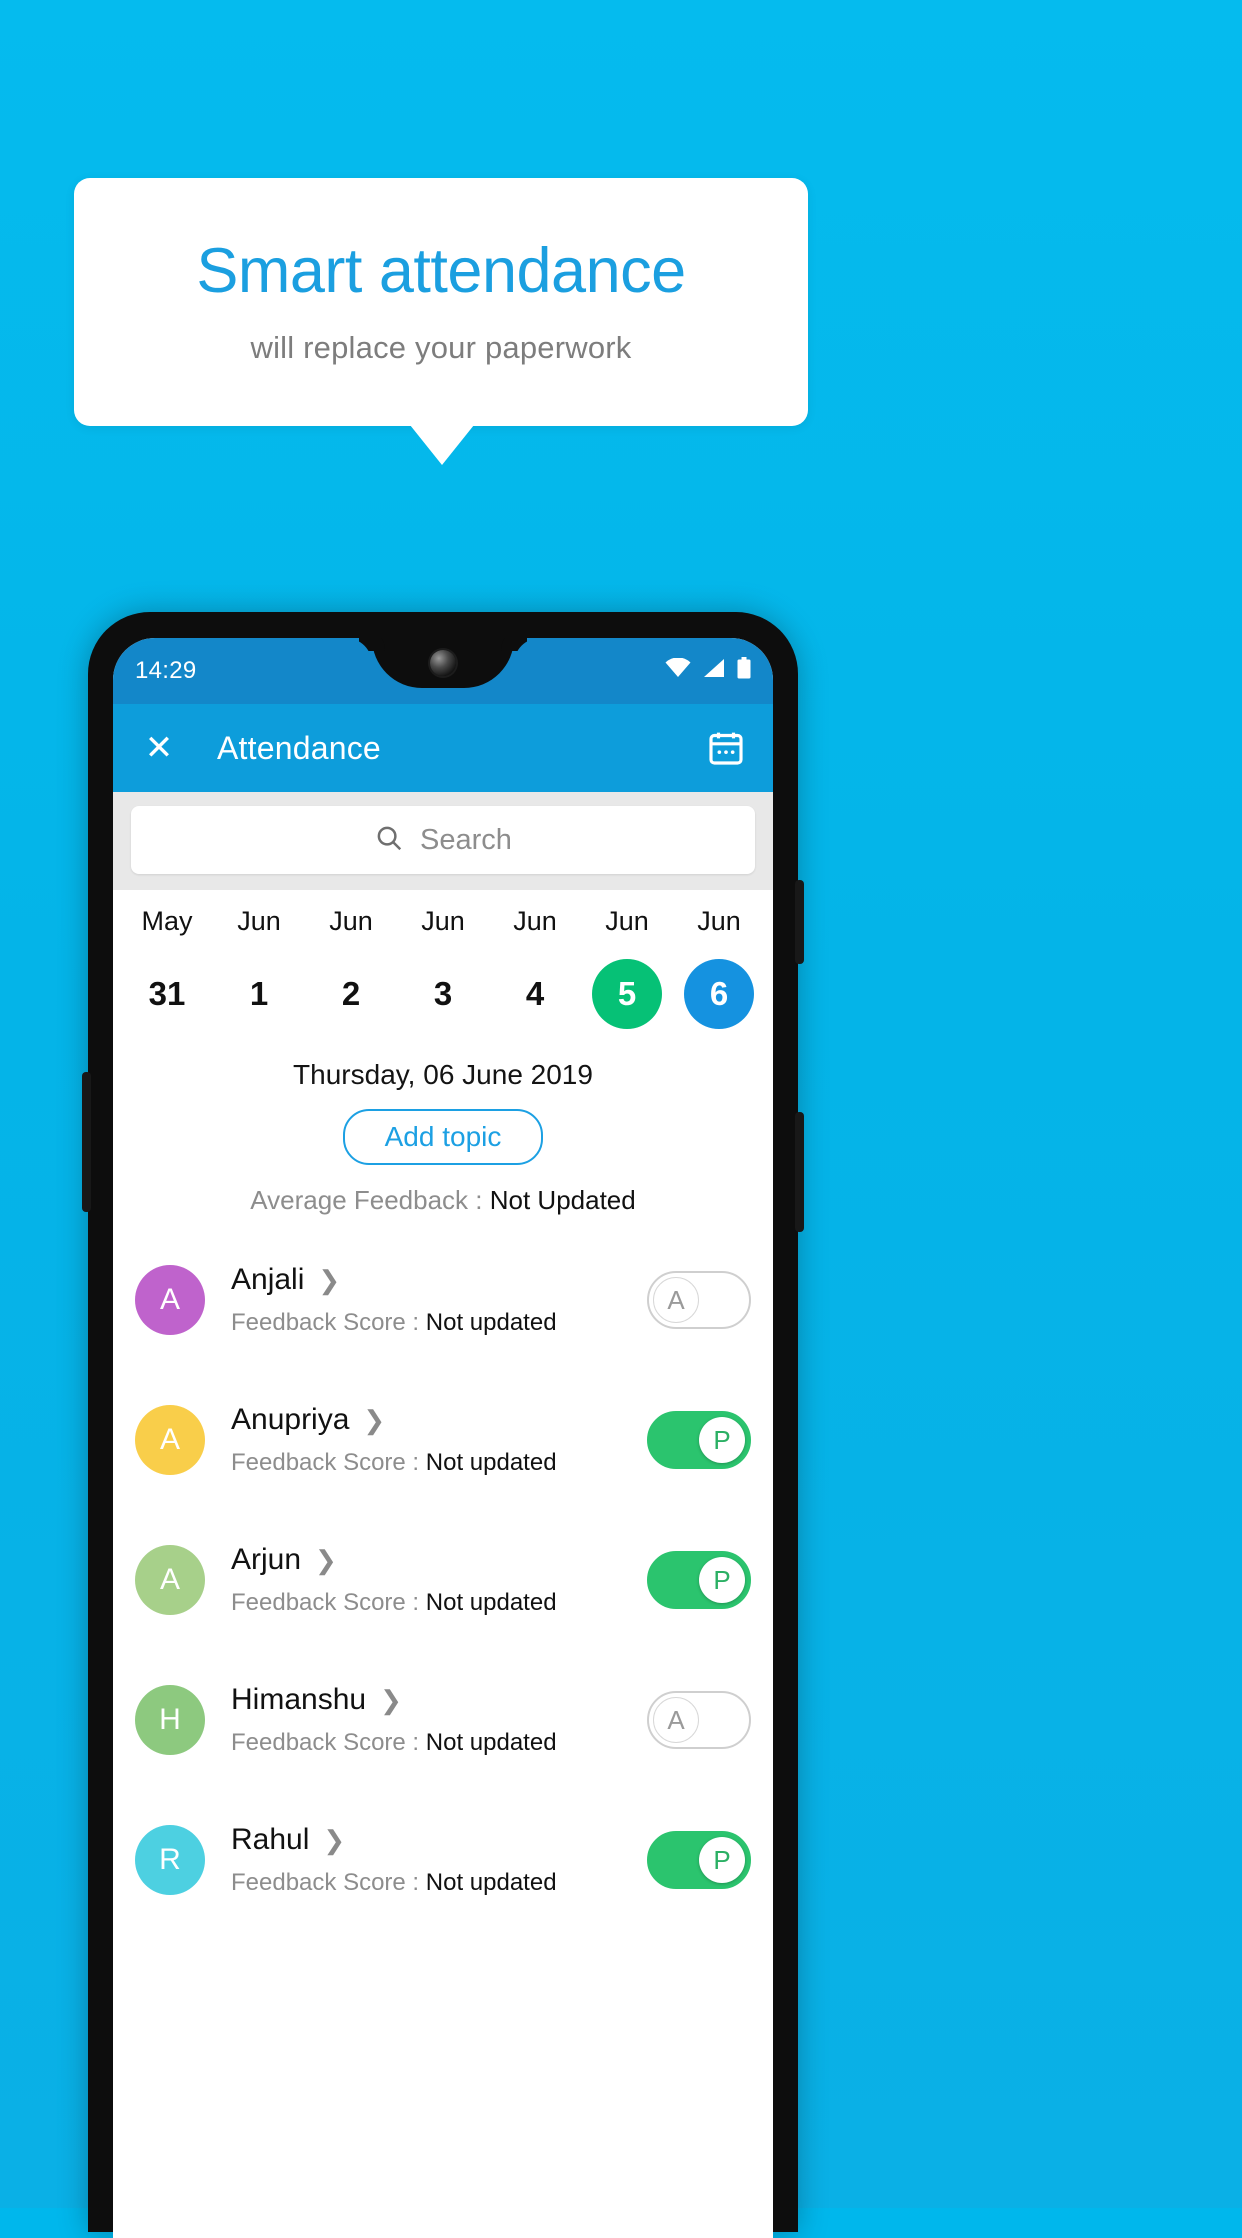 This screenshot has width=1242, height=2238. I want to click on date-strip: May 31 Jun 1 Jun 2 Jun 3 Jun 4 Jun 5 Jun 6, so click(443, 962).